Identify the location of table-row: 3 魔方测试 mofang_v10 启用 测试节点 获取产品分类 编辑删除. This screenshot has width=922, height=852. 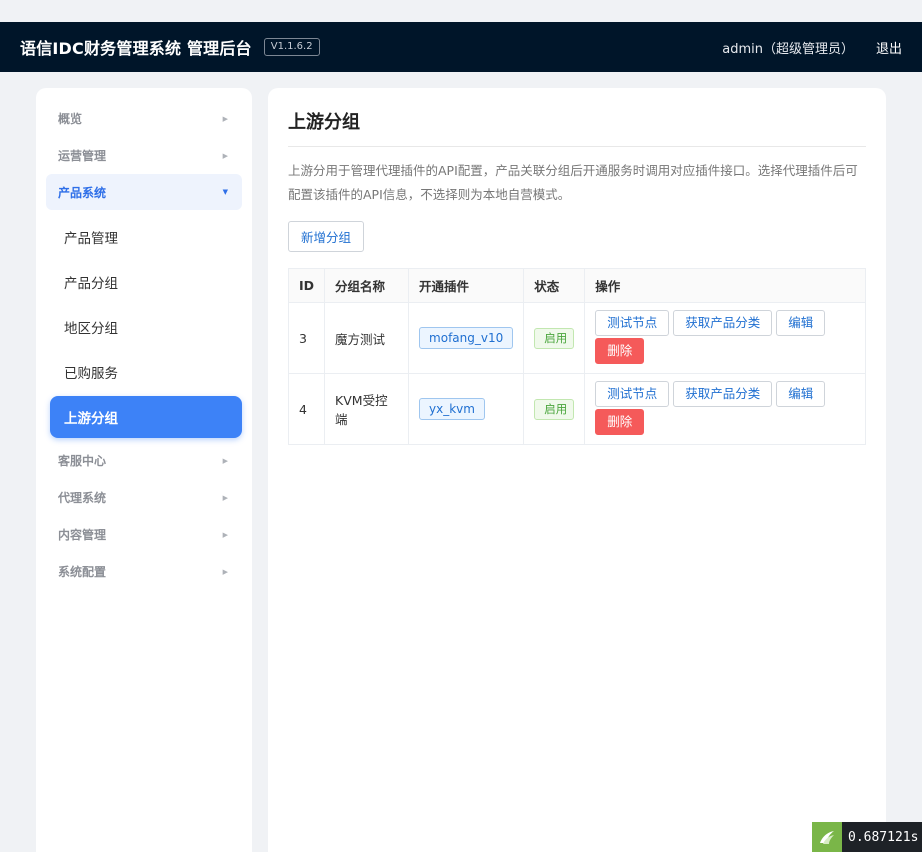
(576, 338).